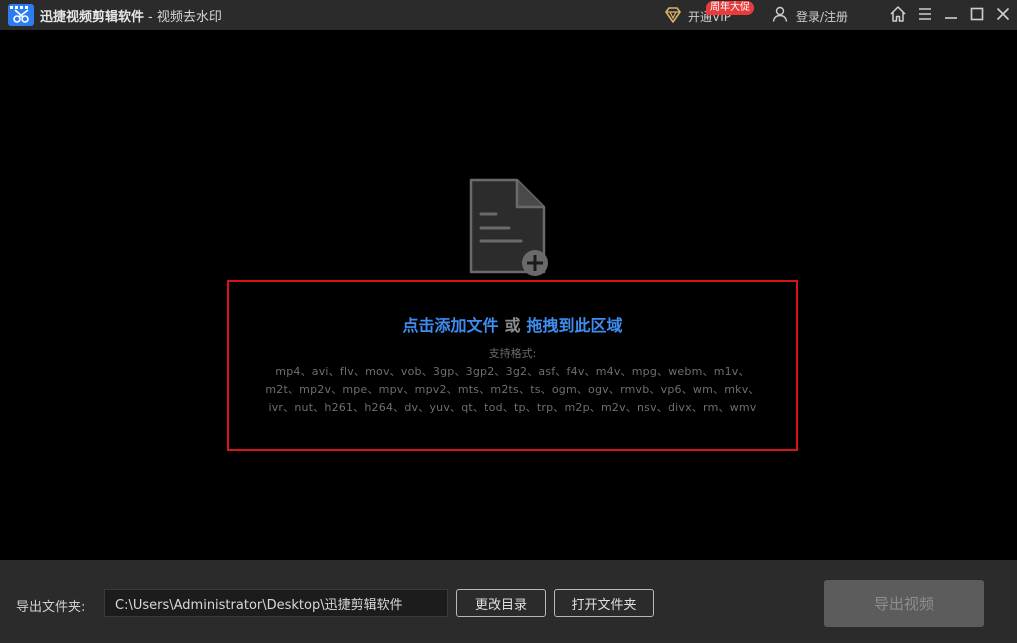  What do you see at coordinates (822, 17) in the screenshot?
I see `login-label: 登录/注册` at bounding box center [822, 17].